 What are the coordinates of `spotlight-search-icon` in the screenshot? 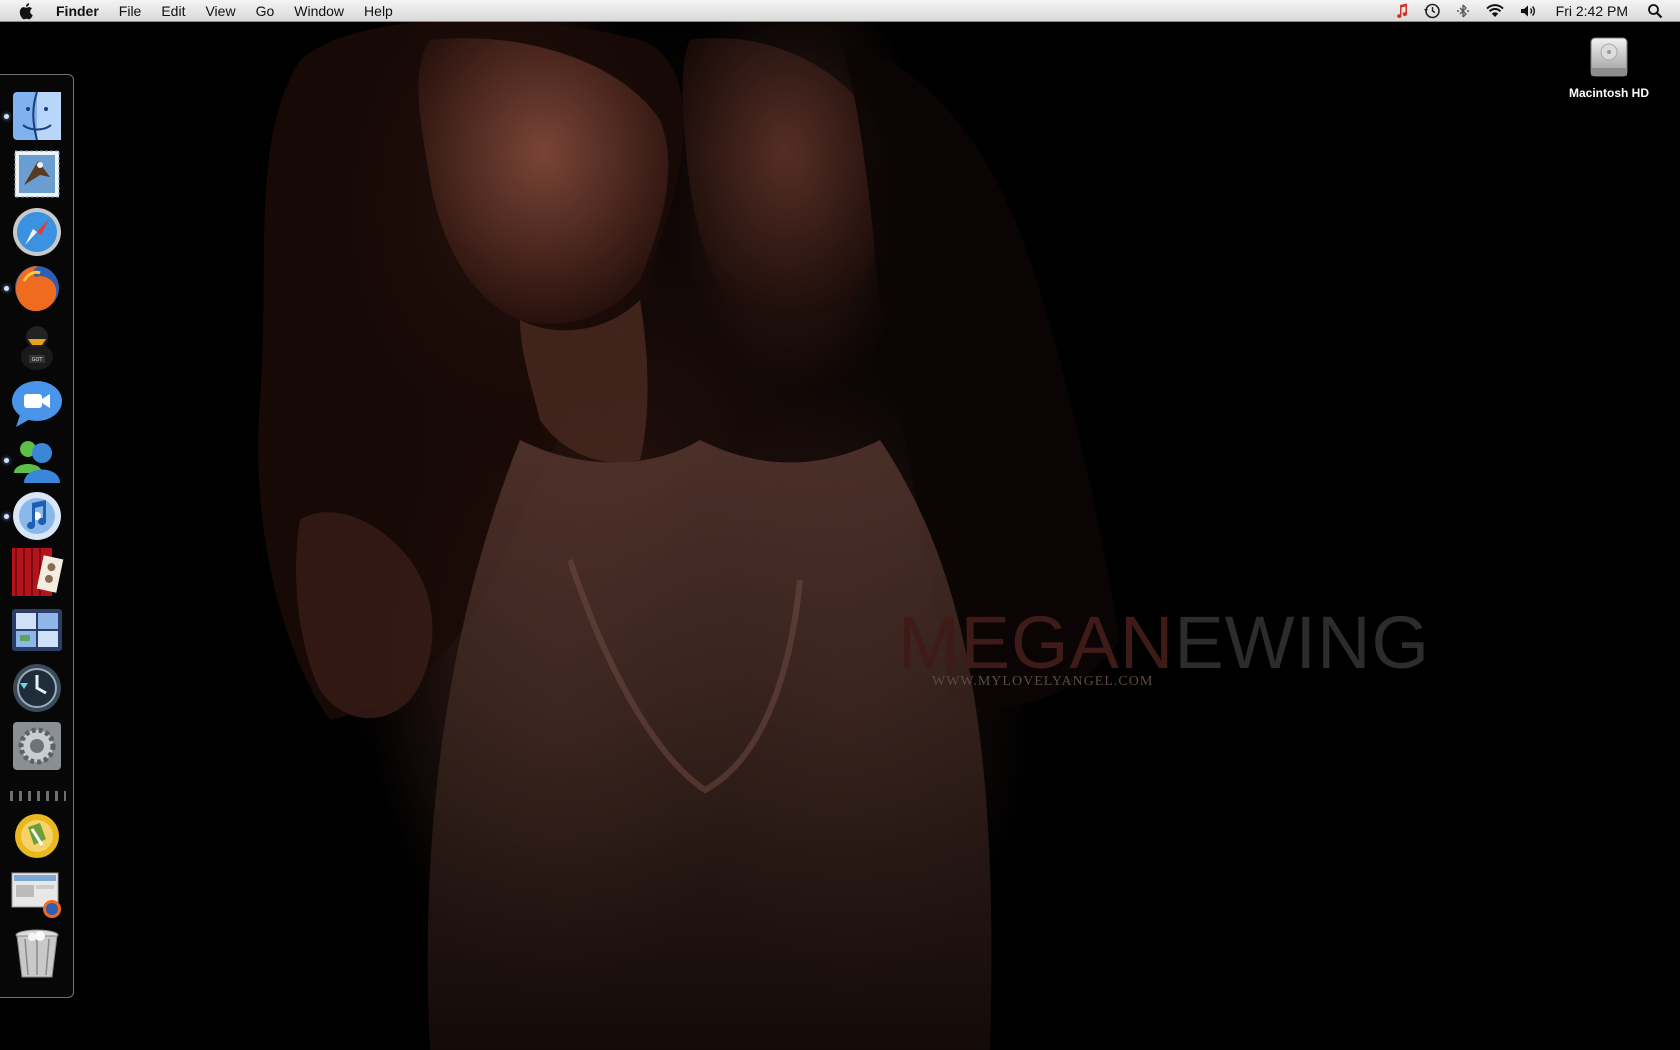 It's located at (1655, 11).